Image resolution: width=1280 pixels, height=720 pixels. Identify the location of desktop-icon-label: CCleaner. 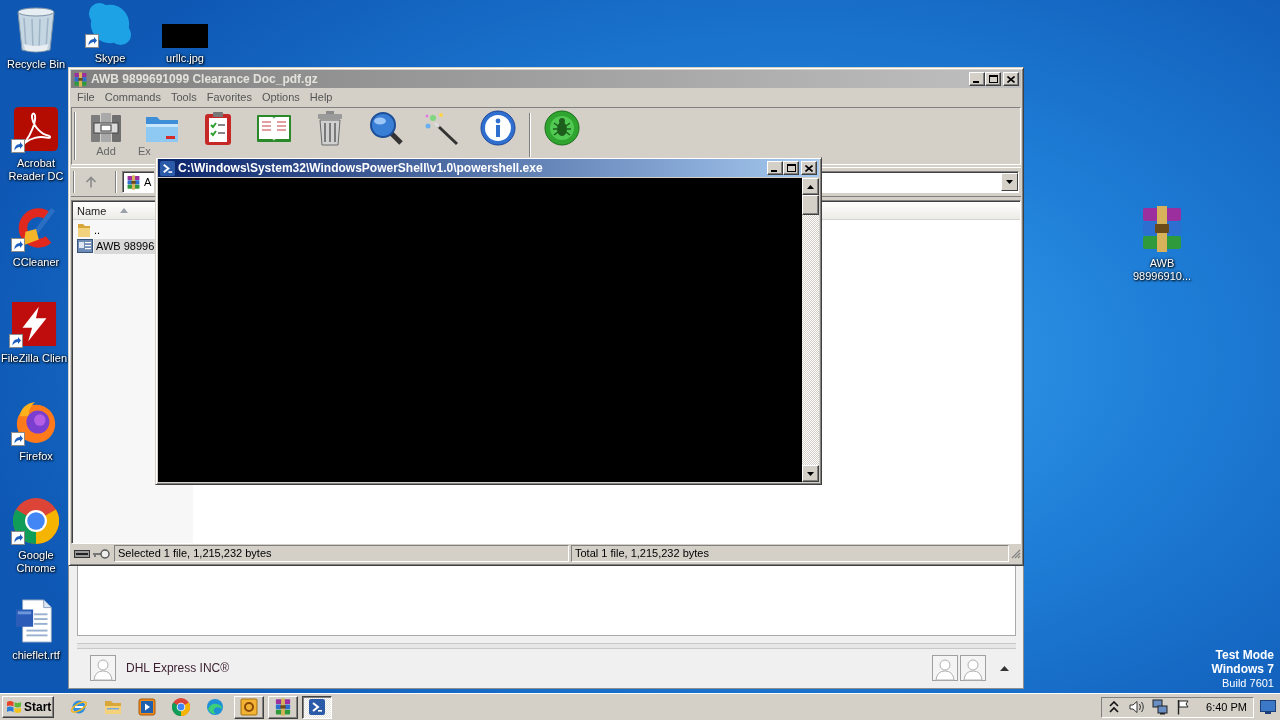
(36, 262).